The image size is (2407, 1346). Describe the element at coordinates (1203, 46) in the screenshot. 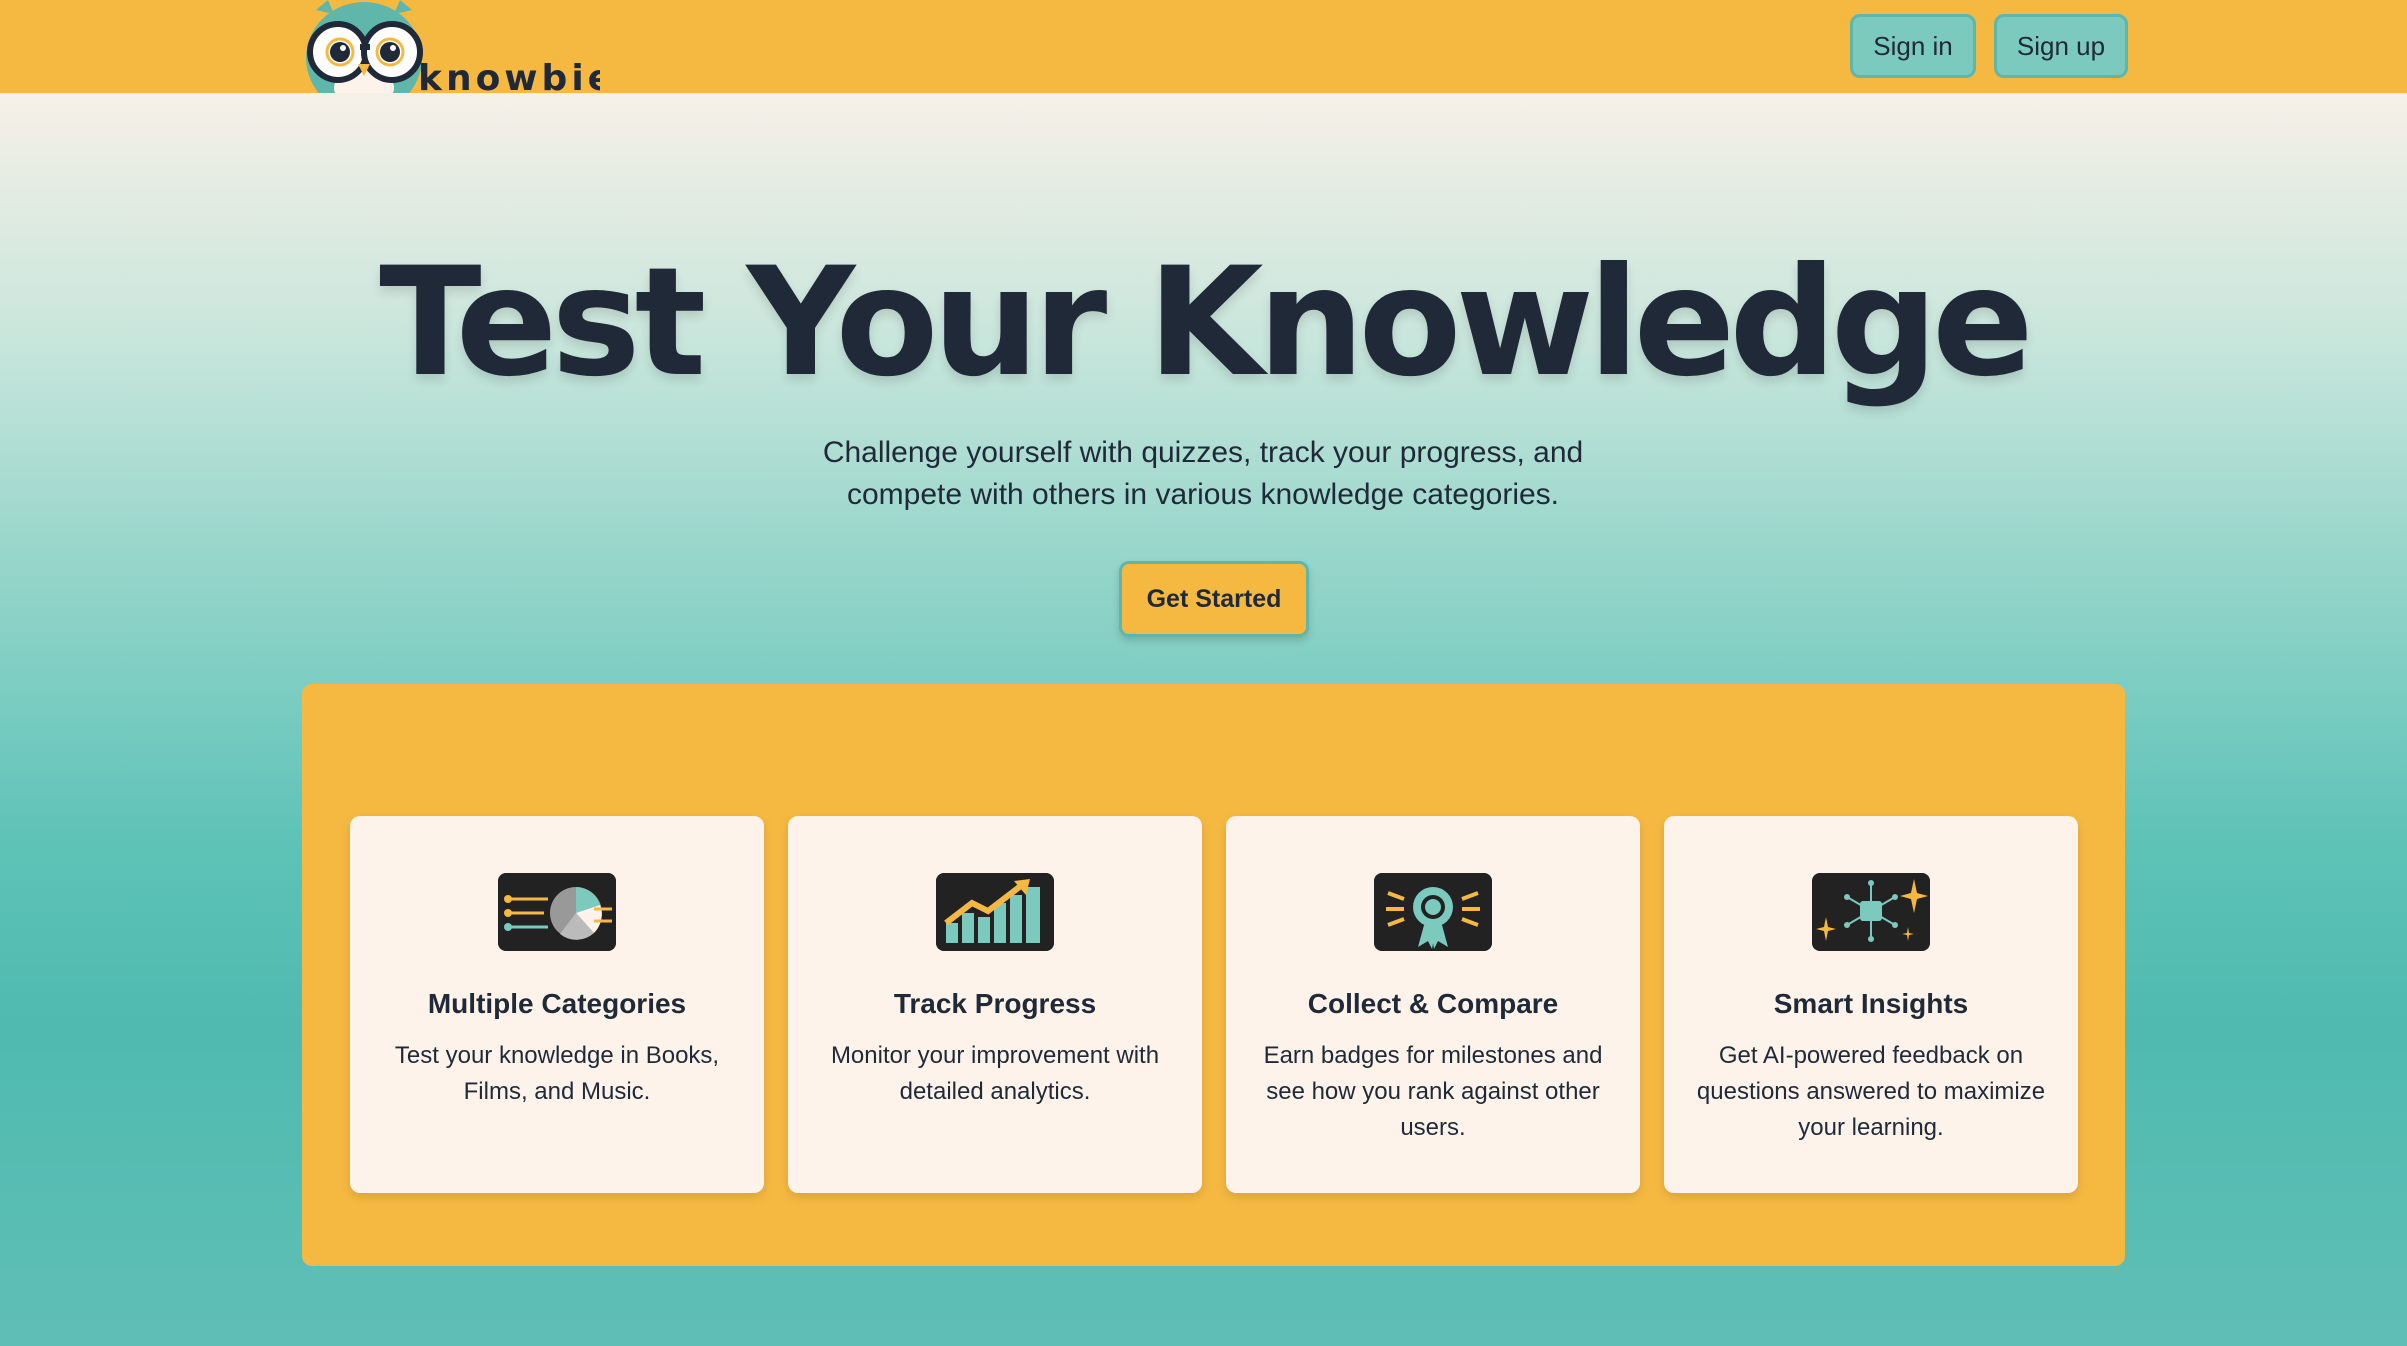

I see `site-header: knowbie Sign in Sign up` at that location.